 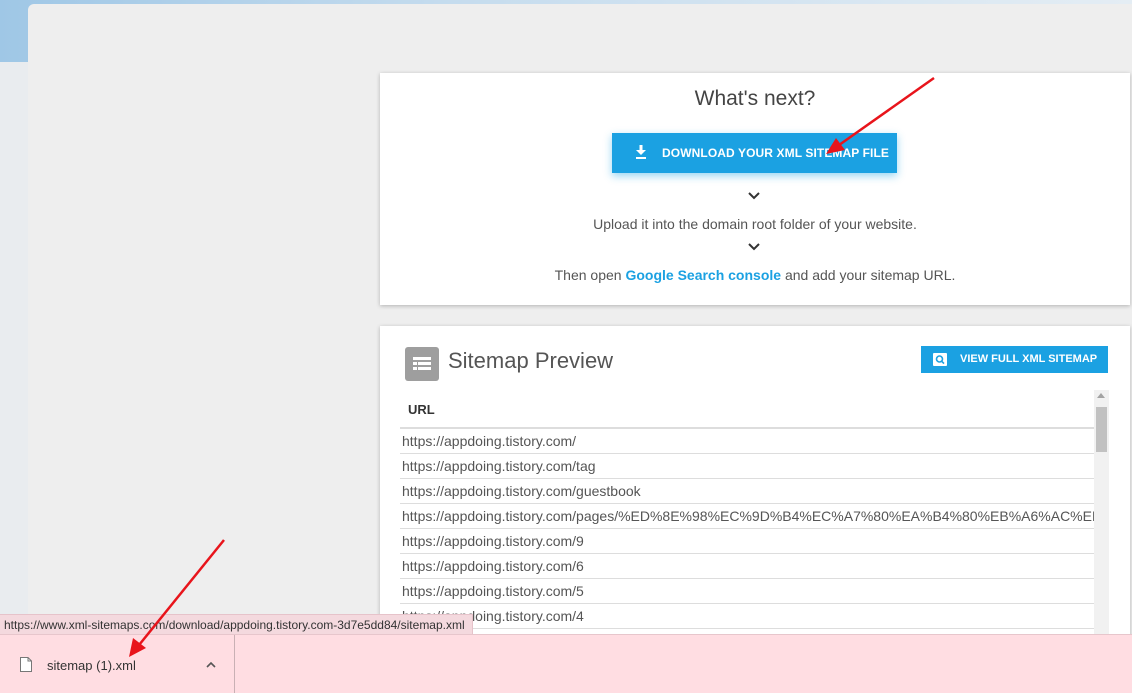 What do you see at coordinates (747, 441) in the screenshot?
I see `table-row: https://appdoing.tistory.com/` at bounding box center [747, 441].